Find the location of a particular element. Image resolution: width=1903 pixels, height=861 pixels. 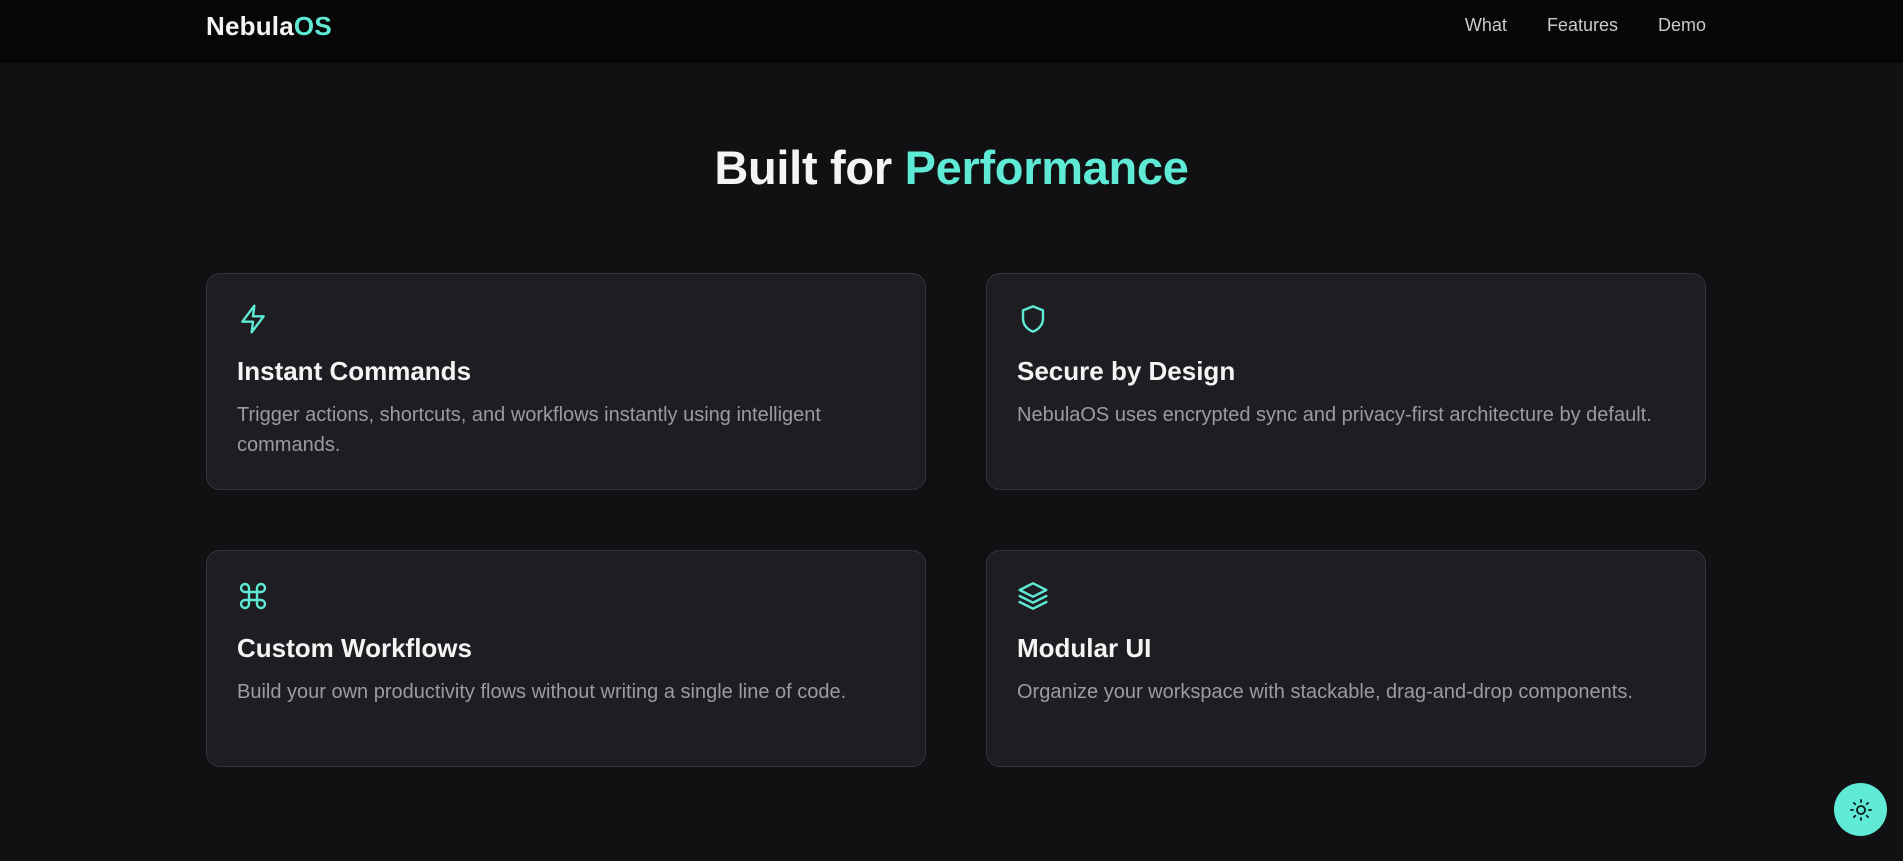

brand-logo: NebulaOS is located at coordinates (269, 26).